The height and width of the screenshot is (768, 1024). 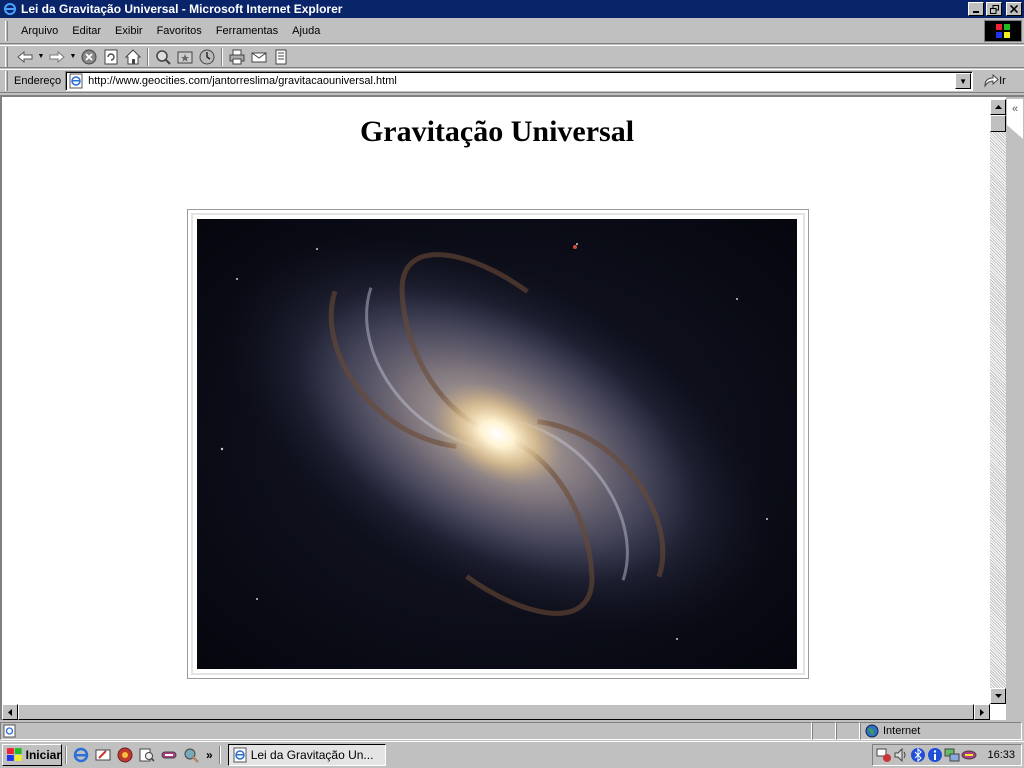 What do you see at coordinates (512, 56) in the screenshot?
I see `standard-toolbar: ▼ ▼` at bounding box center [512, 56].